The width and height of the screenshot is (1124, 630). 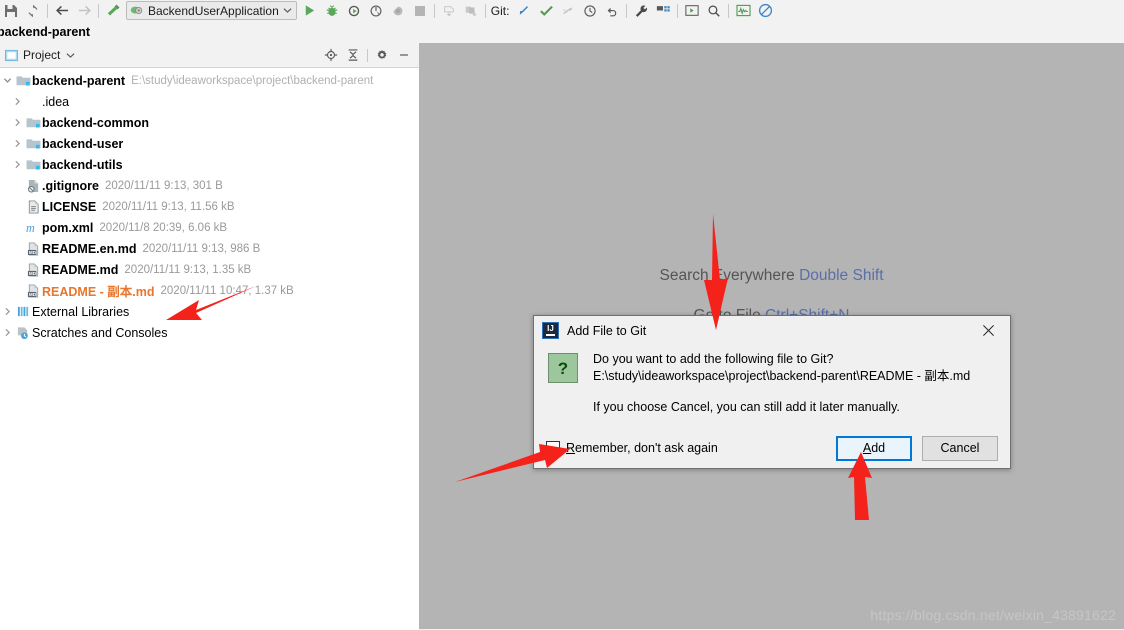 I want to click on tree-row-scratches-and-consoles: Scratches and Consoles, so click(x=209, y=332).